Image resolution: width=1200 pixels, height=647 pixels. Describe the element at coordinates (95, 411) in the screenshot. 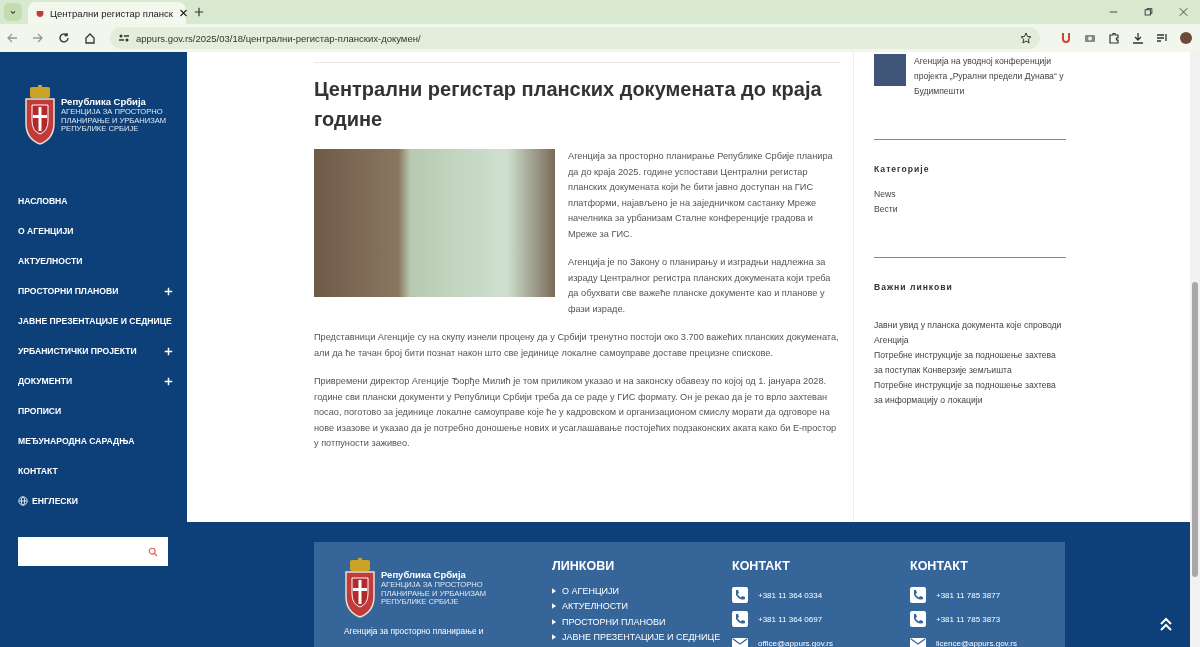

I see `nav-link: ПРОПИСИ` at that location.